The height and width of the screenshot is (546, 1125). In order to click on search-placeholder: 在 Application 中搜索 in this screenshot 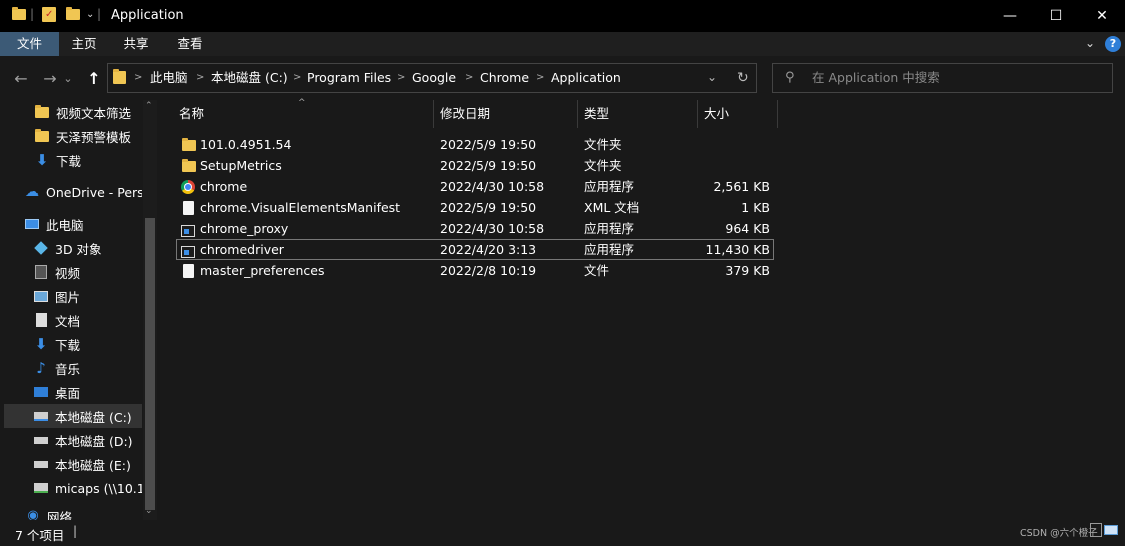, I will do `click(876, 77)`.